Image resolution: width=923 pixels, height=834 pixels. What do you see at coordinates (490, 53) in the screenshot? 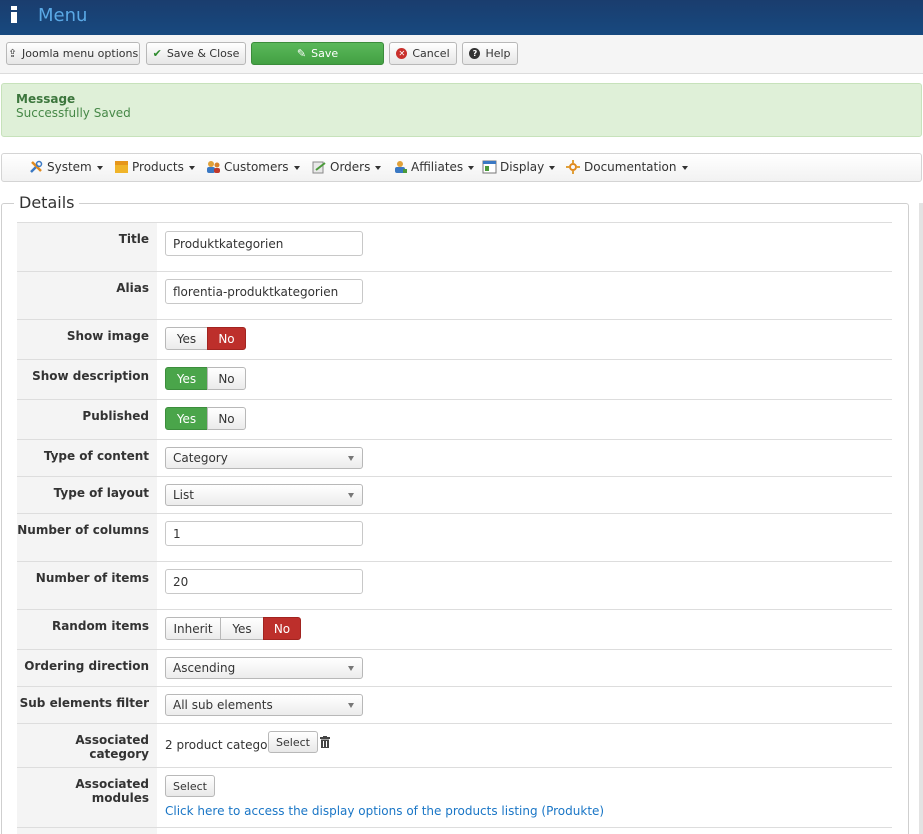
I see `help-button: ? Help` at bounding box center [490, 53].